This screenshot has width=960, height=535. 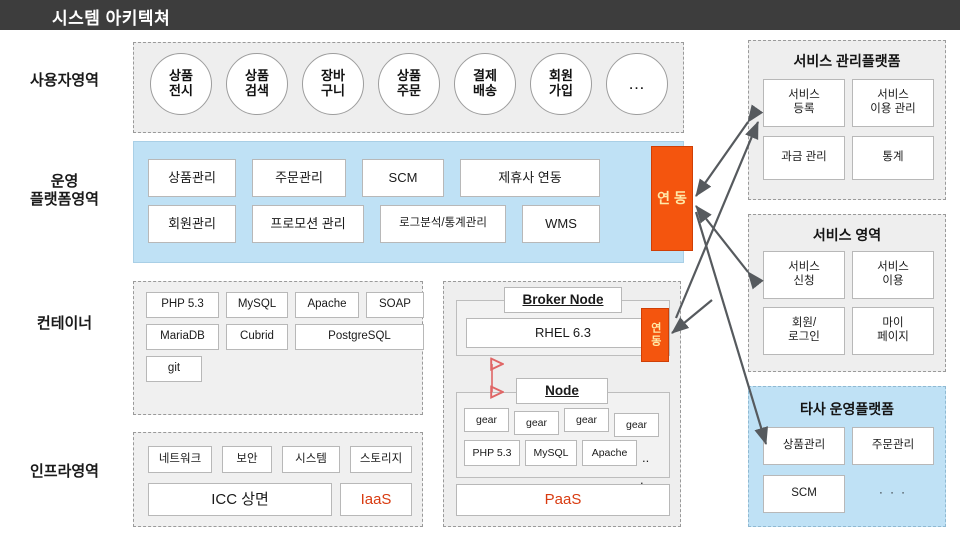 What do you see at coordinates (561, 224) in the screenshot?
I see `ops-item-wms: WMS` at bounding box center [561, 224].